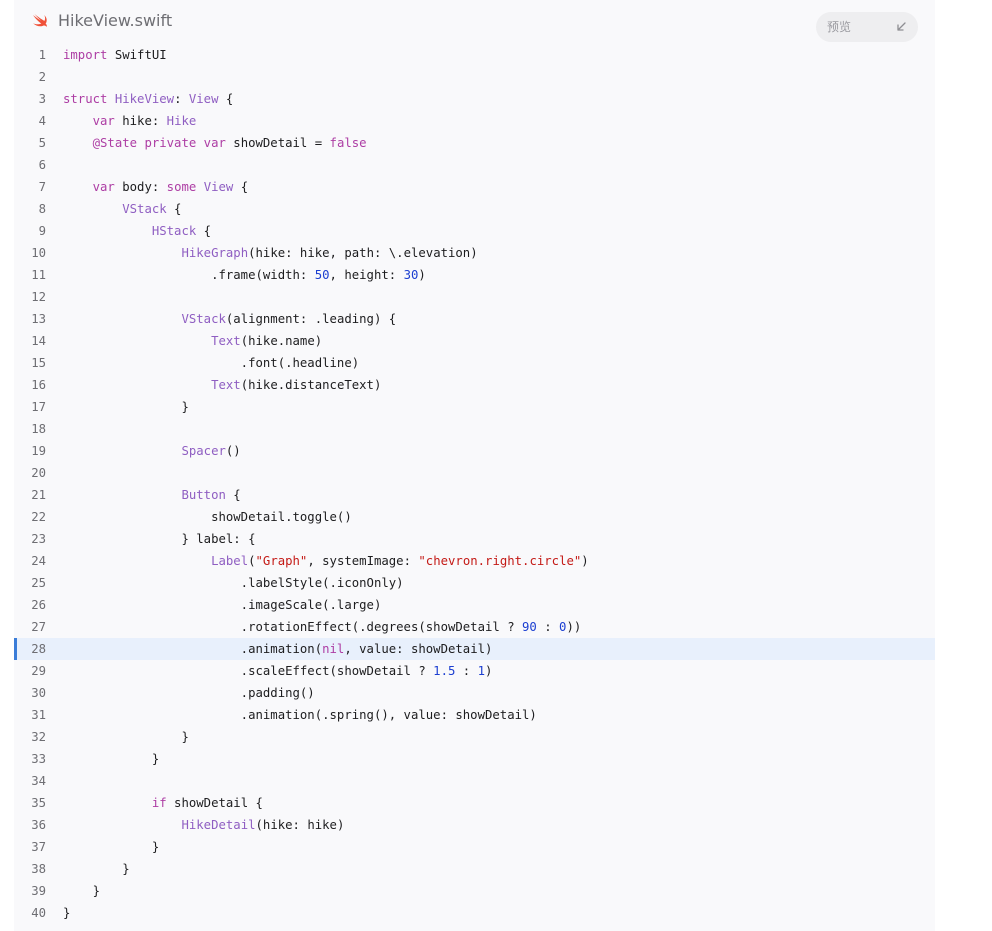 This screenshot has width=992, height=931. Describe the element at coordinates (474, 451) in the screenshot. I see `code-line: 19 Spacer()` at that location.